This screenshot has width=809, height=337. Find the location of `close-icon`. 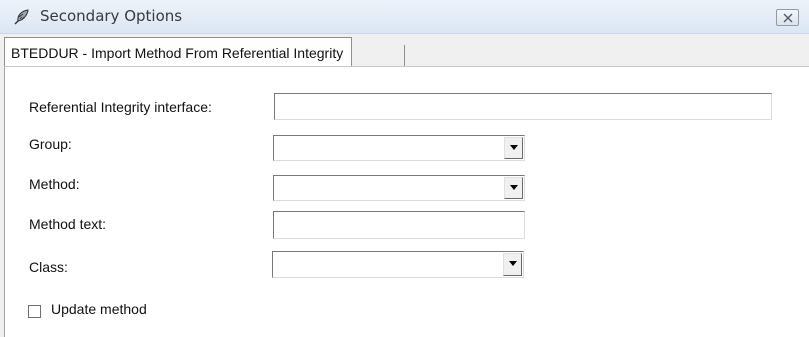

close-icon is located at coordinates (788, 18).